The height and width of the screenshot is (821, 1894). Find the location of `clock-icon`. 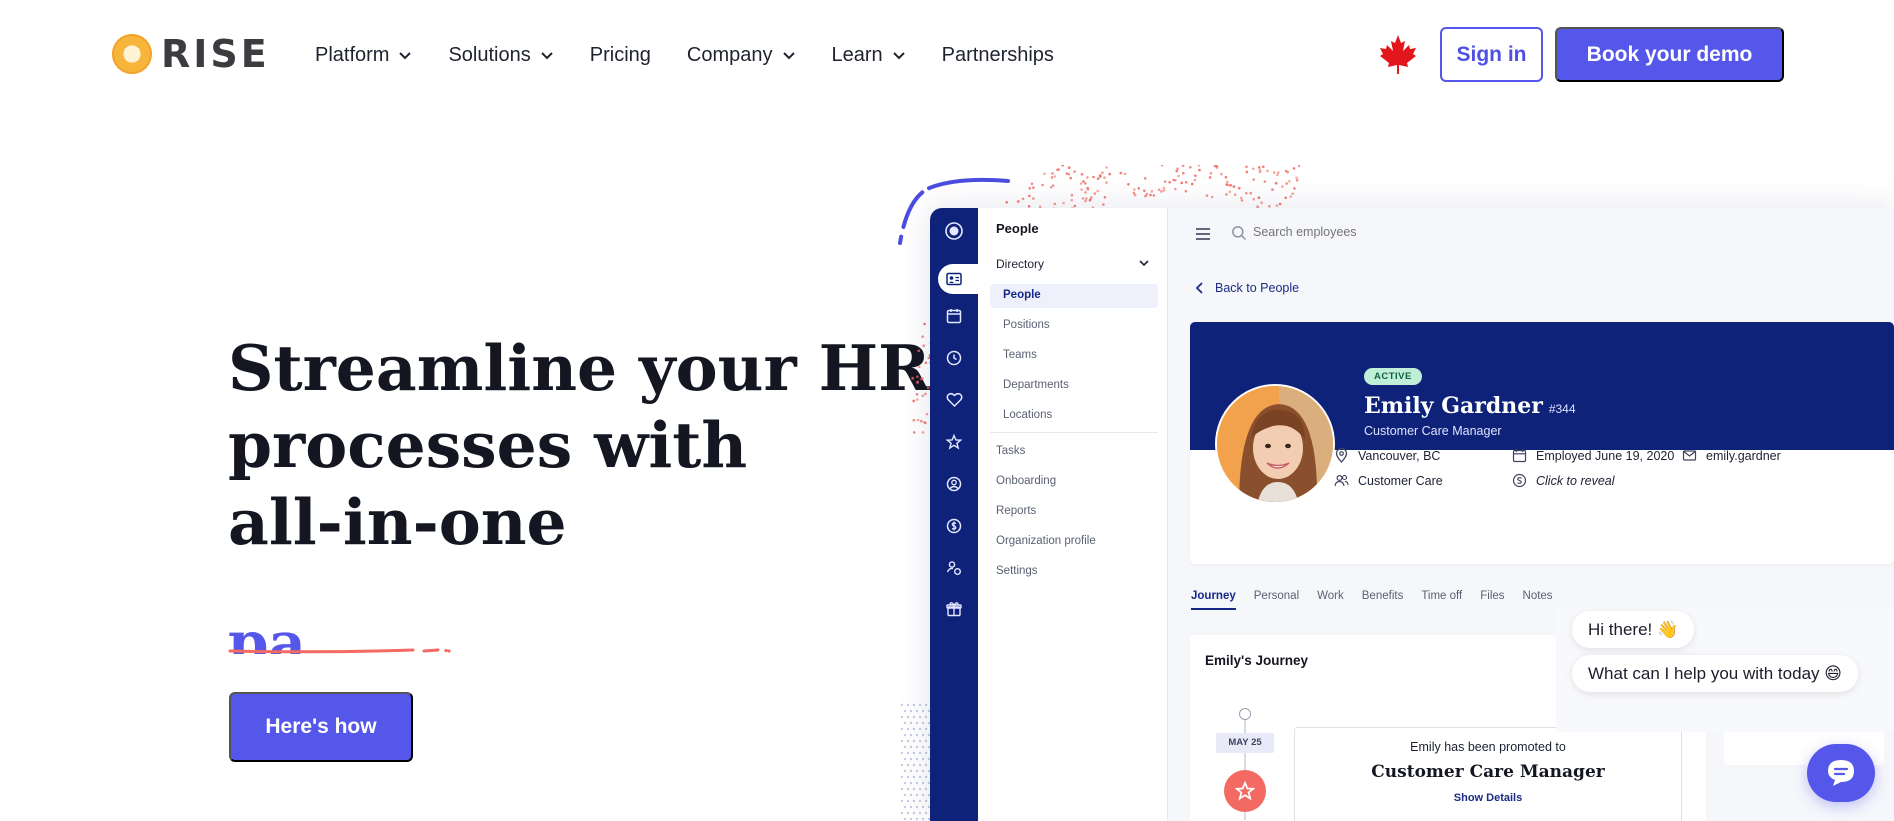

clock-icon is located at coordinates (954, 358).